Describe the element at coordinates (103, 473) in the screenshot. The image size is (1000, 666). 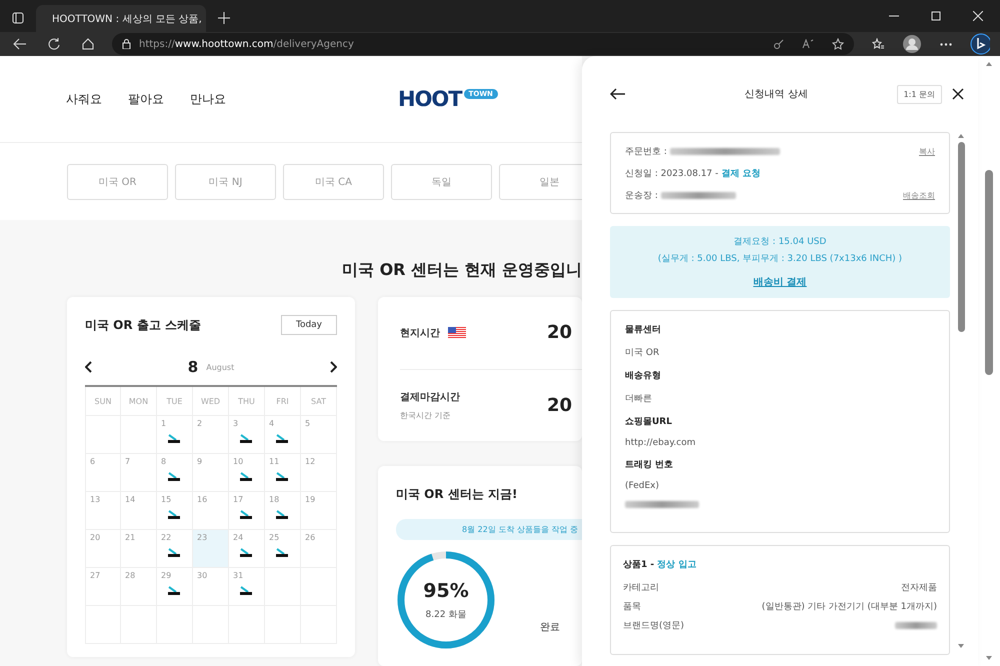
I see `day-cell: 6` at that location.